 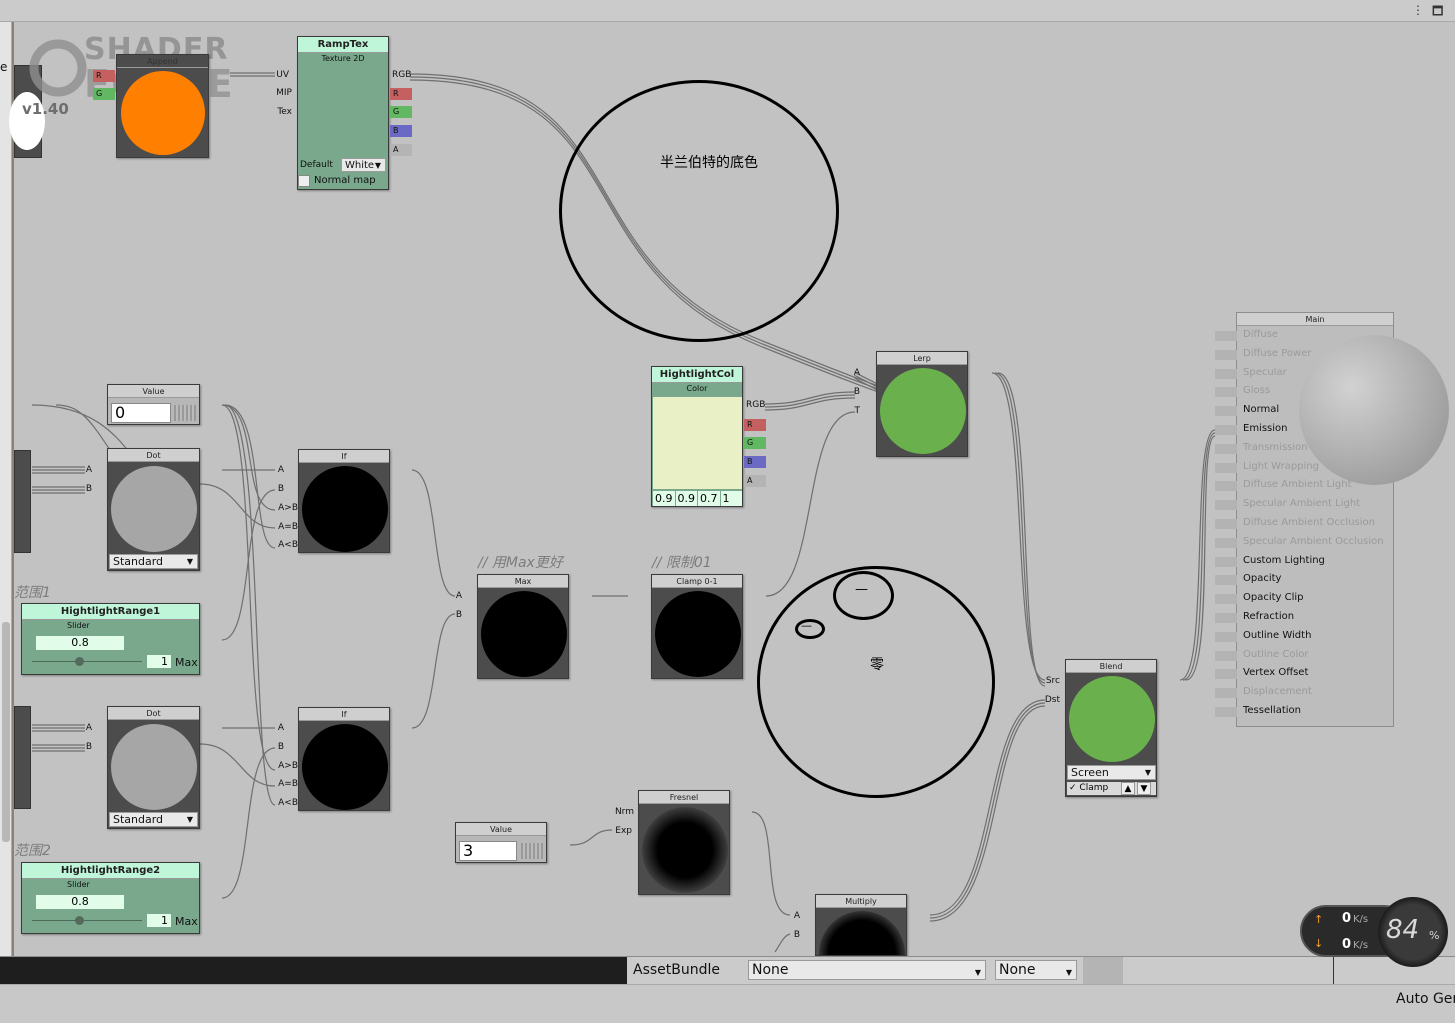 I want to click on auto-generate-label: Auto Ger, so click(x=1425, y=999).